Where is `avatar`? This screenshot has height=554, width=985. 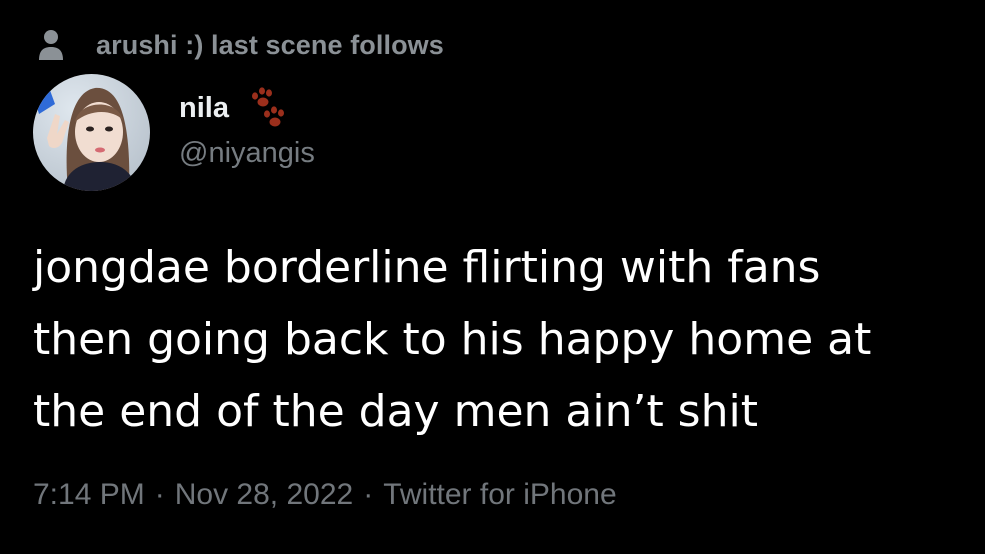 avatar is located at coordinates (91, 132).